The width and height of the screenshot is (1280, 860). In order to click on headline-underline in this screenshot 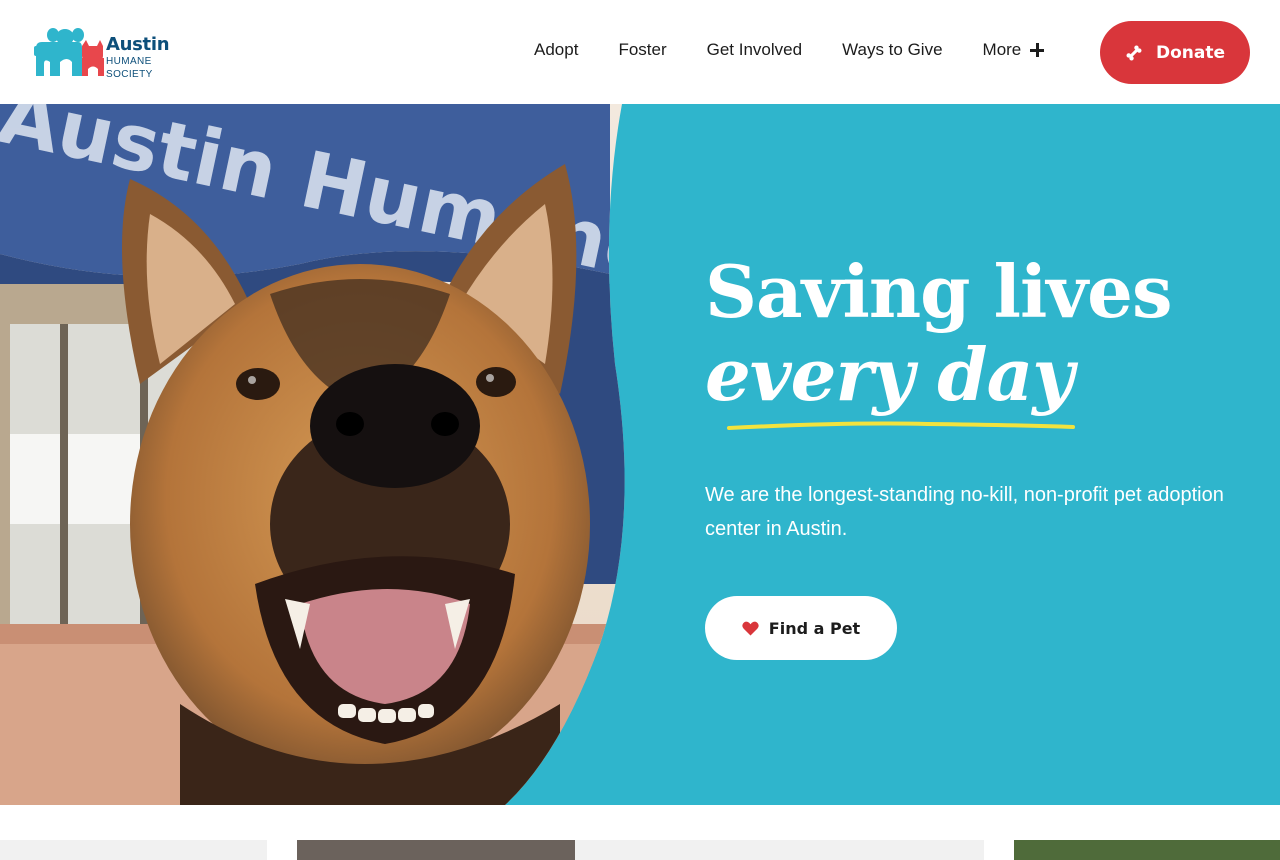, I will do `click(901, 425)`.